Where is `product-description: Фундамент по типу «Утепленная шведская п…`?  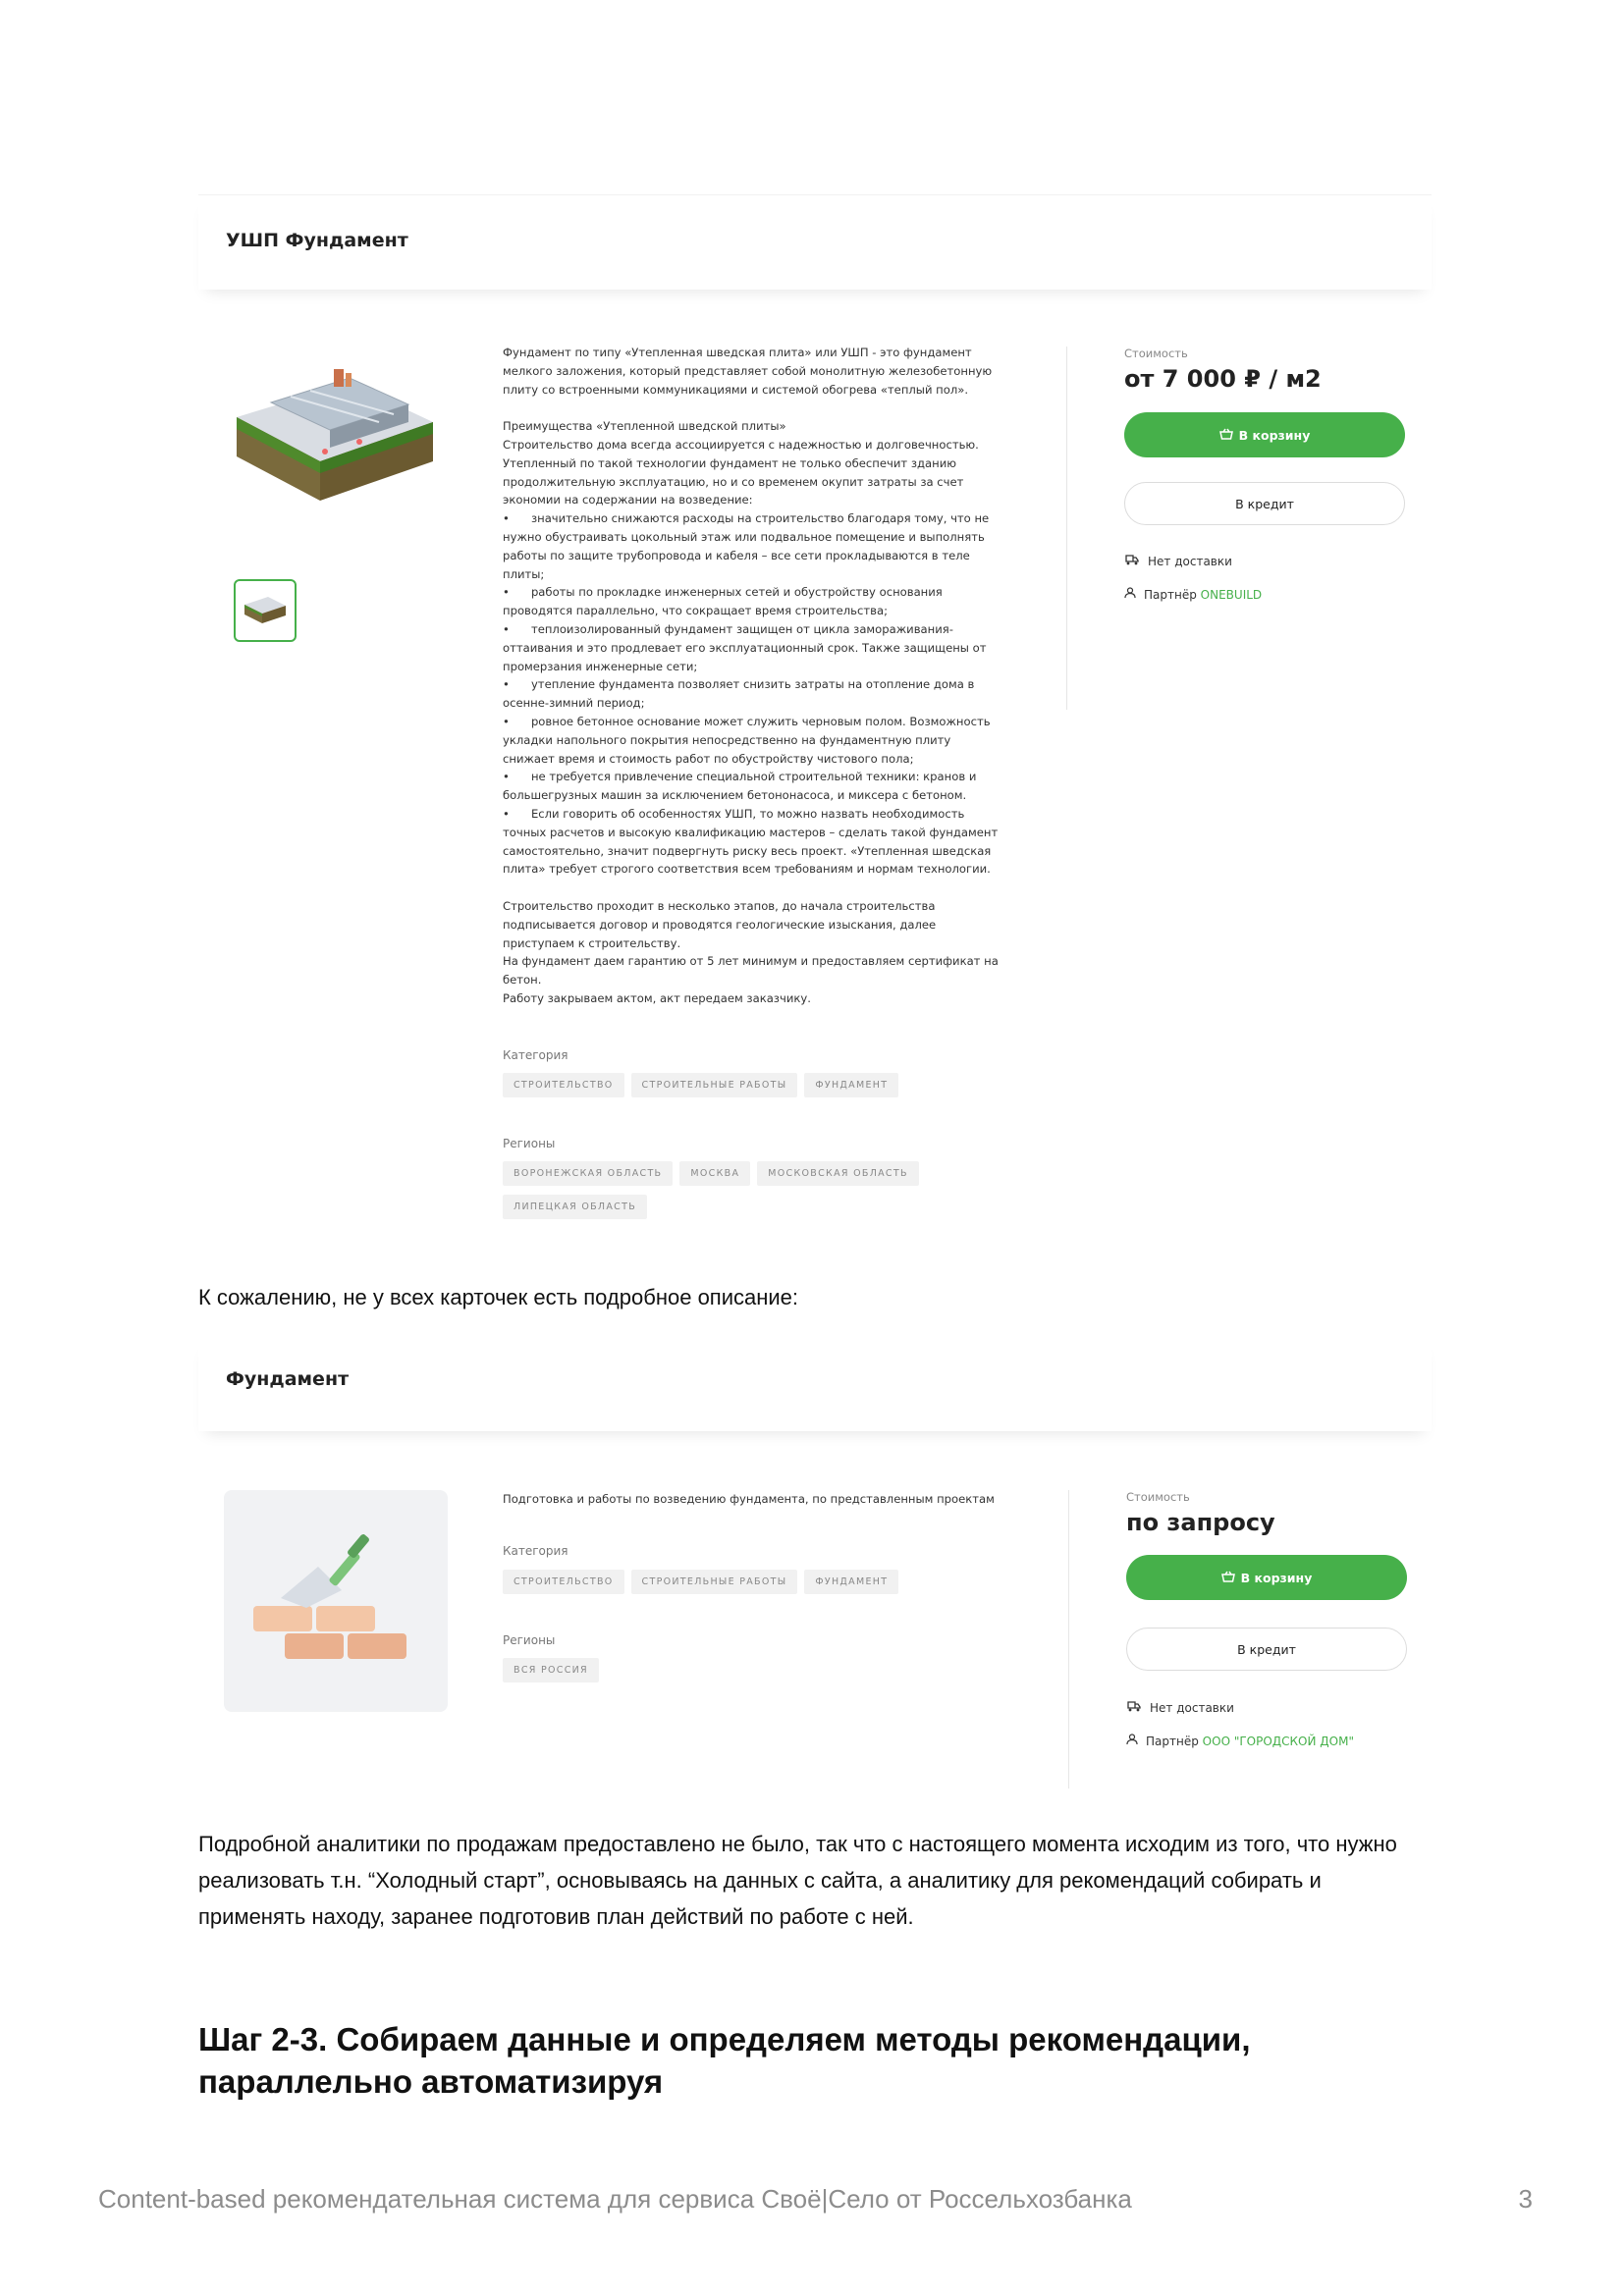
product-description: Фундамент по типу «Утепленная шведская п… is located at coordinates (751, 675).